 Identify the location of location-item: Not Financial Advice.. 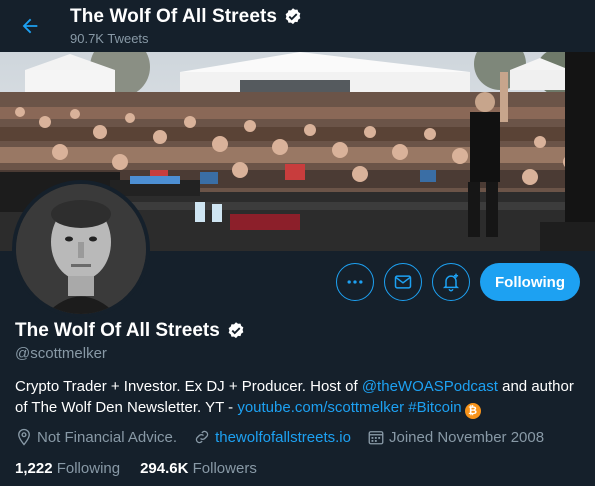
(96, 437).